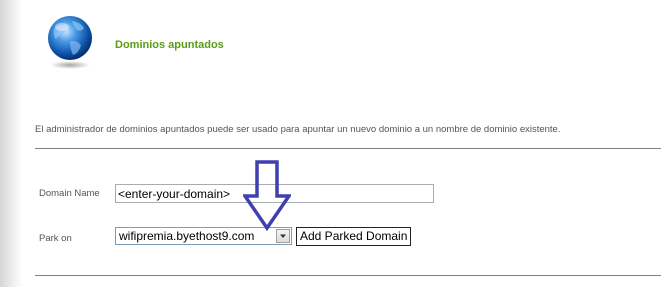 This screenshot has width=661, height=287. I want to click on add-parked-domain-button: Add Parked Domain, so click(354, 236).